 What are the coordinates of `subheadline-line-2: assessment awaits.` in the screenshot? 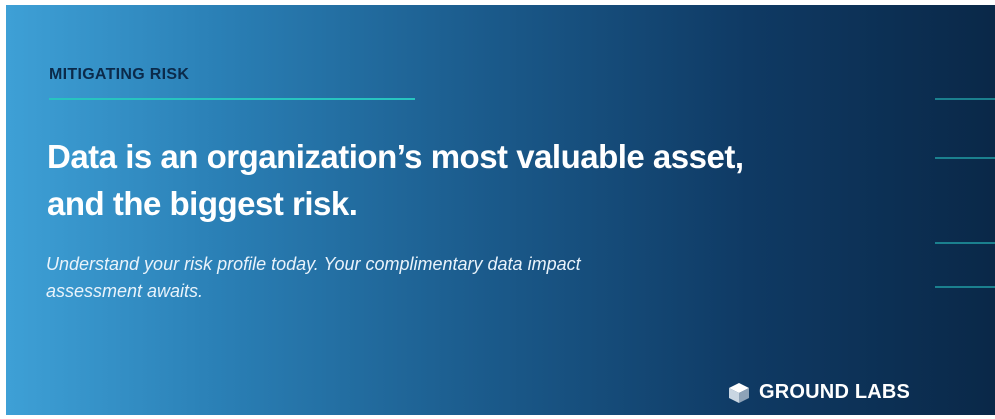 It's located at (125, 291).